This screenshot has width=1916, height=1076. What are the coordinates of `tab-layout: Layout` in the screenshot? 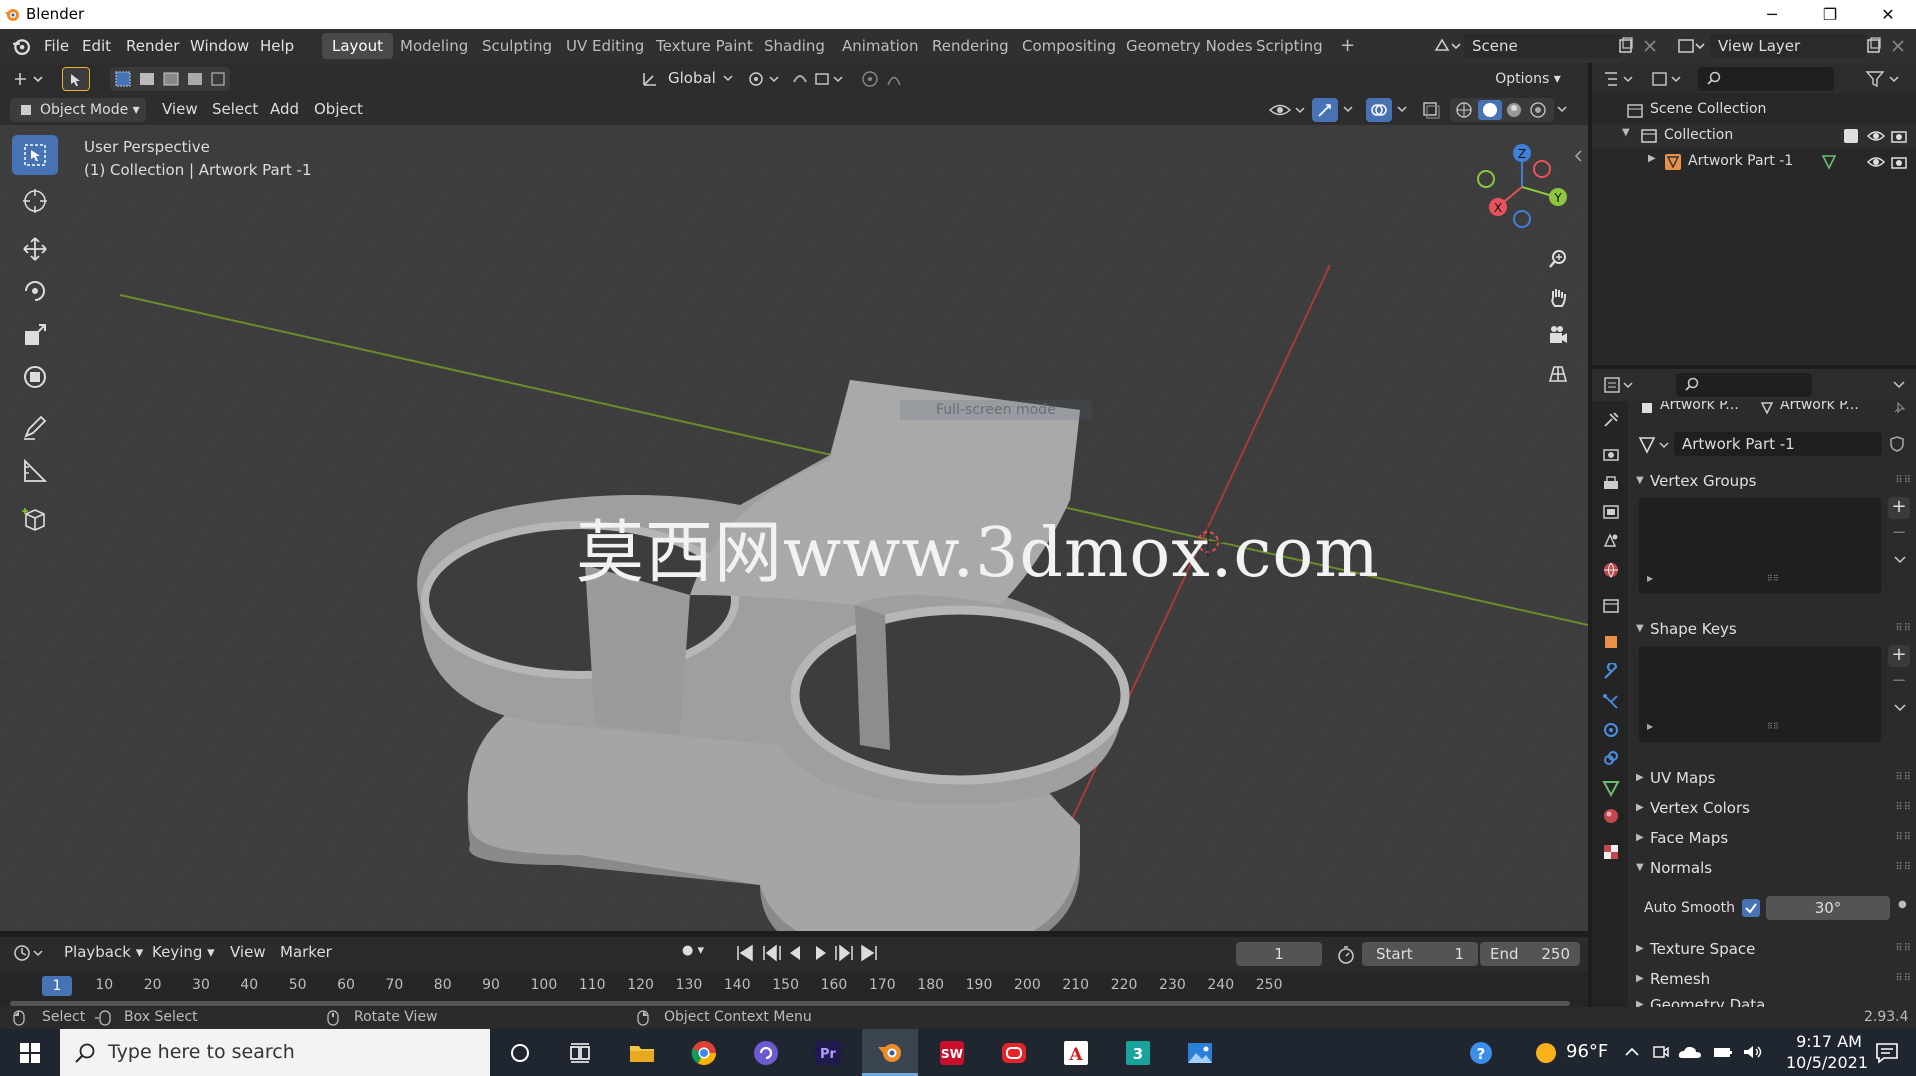 It's located at (357, 46).